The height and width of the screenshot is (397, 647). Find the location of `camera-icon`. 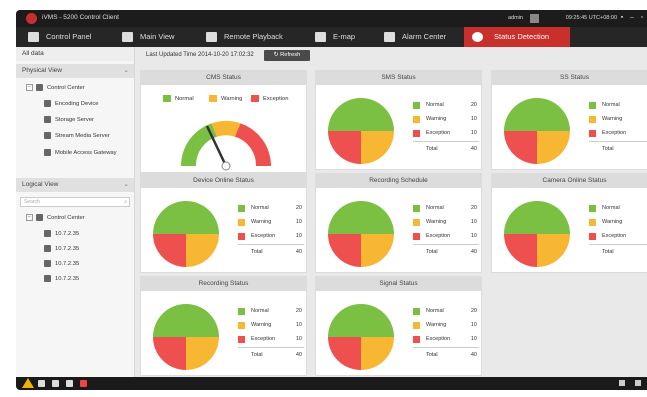

camera-icon is located at coordinates (41, 383).